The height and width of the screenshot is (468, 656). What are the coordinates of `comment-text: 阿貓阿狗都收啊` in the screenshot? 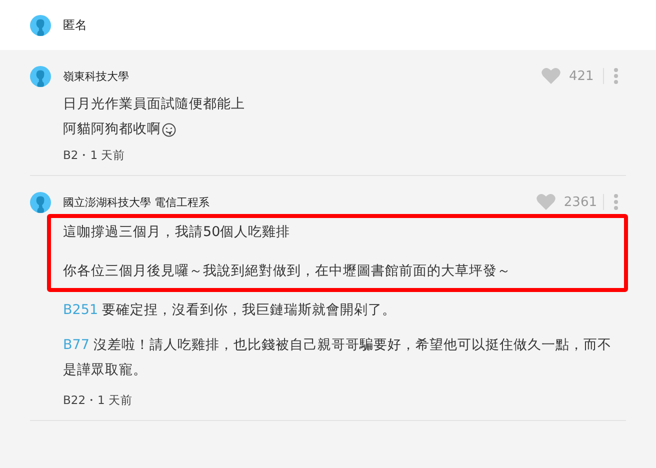 It's located at (112, 129).